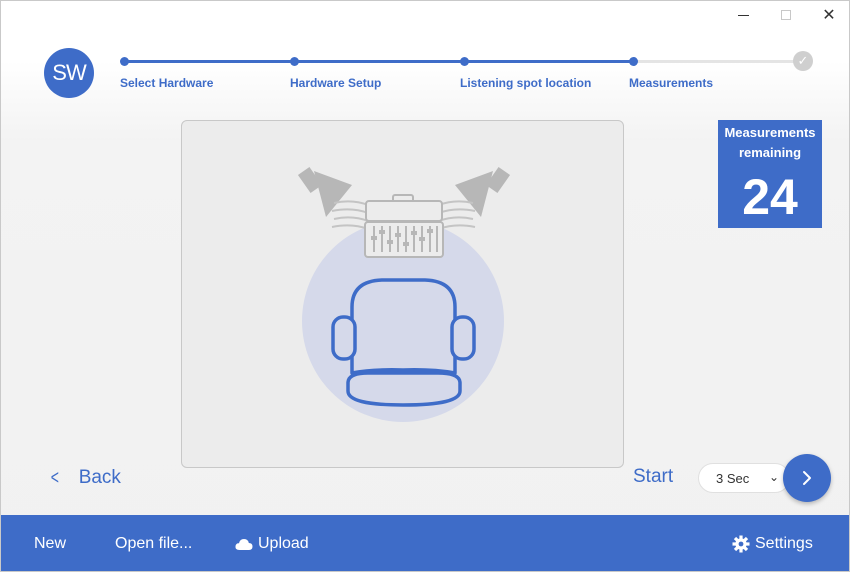 This screenshot has width=850, height=572. Describe the element at coordinates (464, 61) in the screenshot. I see `step-dot-listening-spot` at that location.